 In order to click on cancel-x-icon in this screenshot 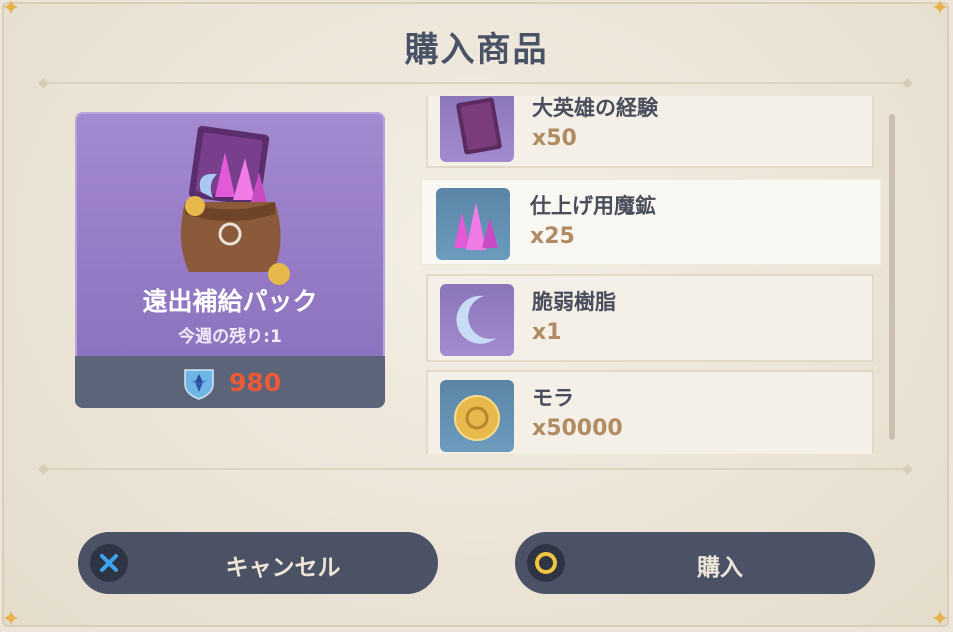, I will do `click(109, 563)`.